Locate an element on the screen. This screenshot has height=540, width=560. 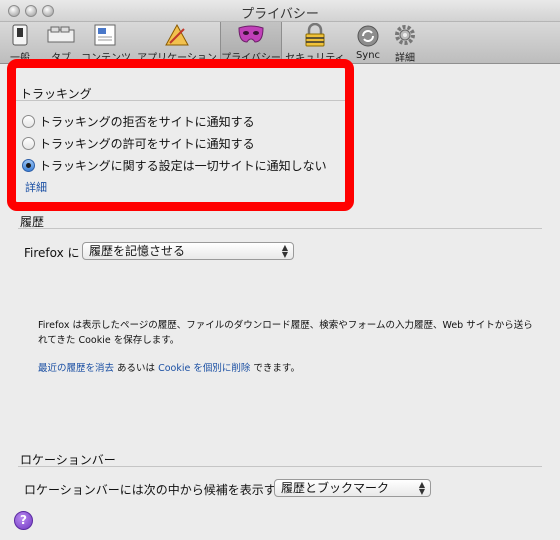
security-lock-icon is located at coordinates (315, 35).